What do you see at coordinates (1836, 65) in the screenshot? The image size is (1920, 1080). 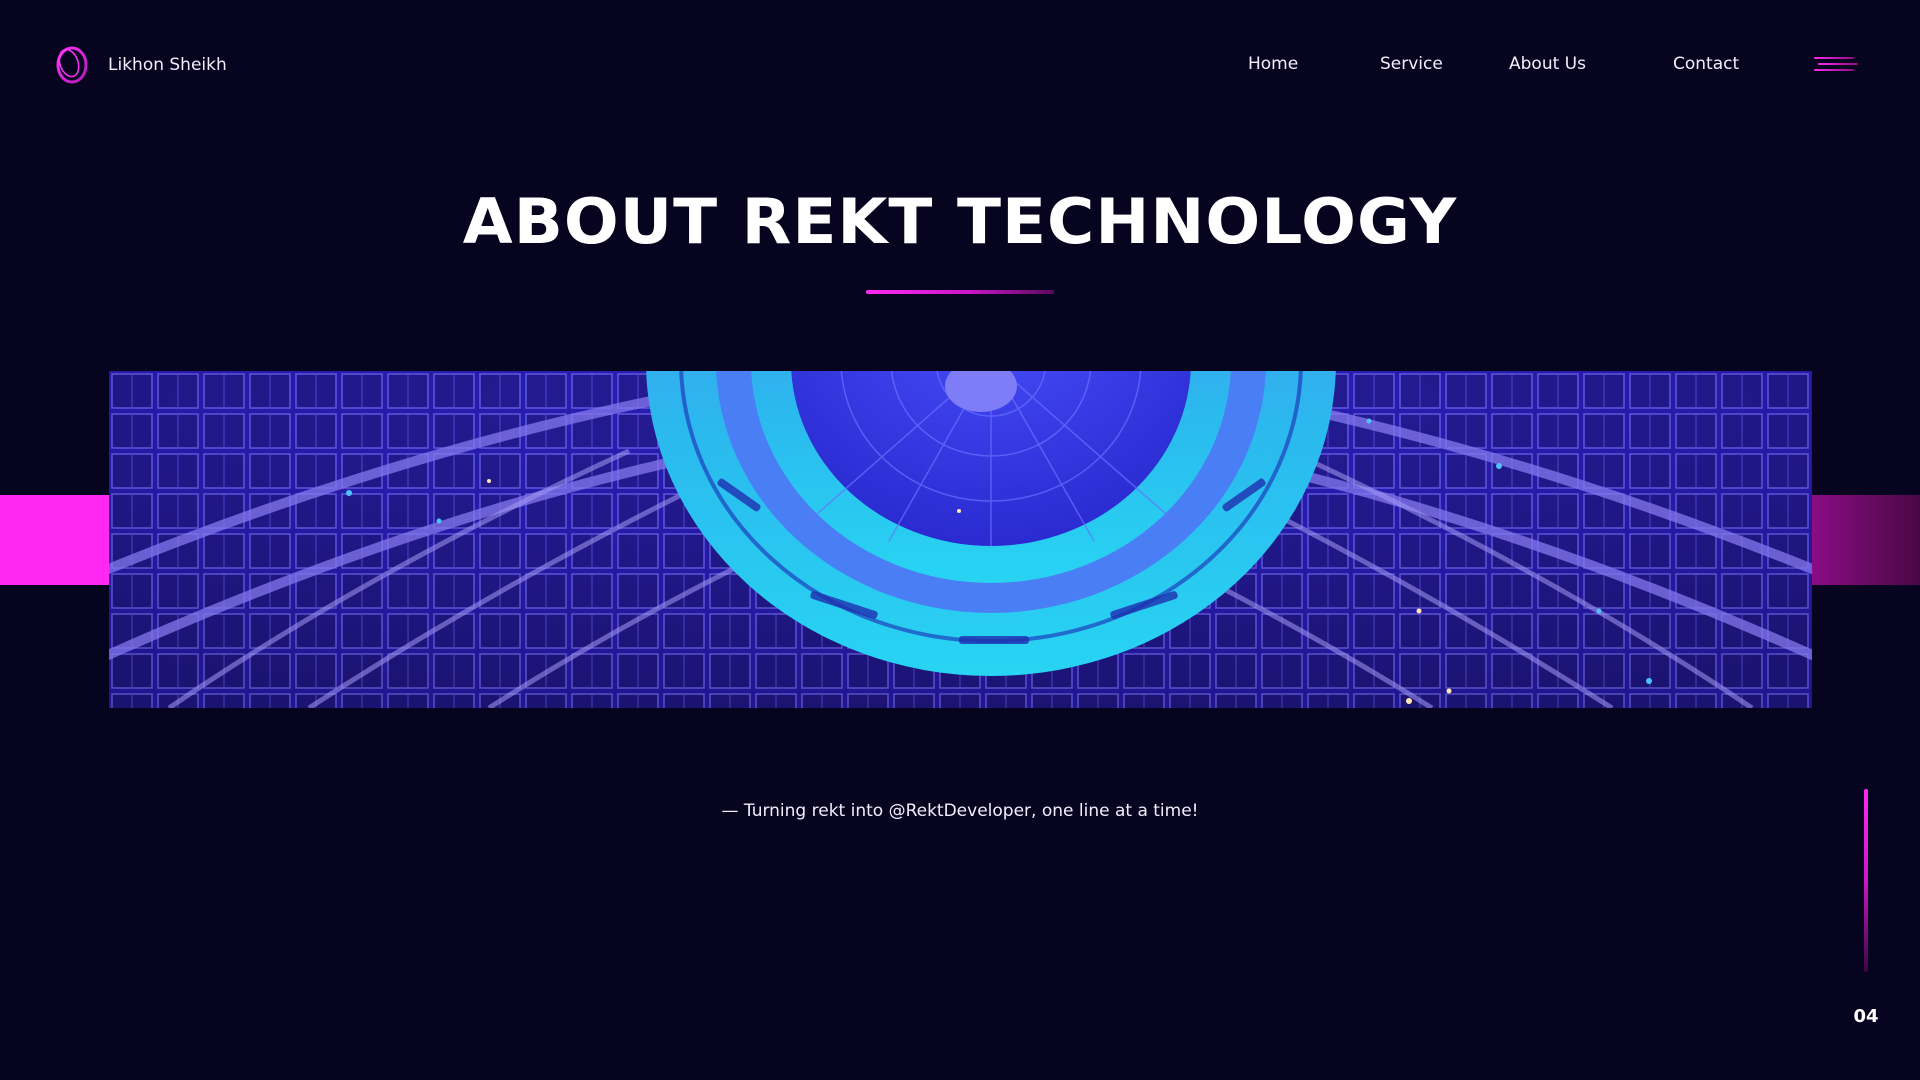 I see `hamburger-menu-icon` at bounding box center [1836, 65].